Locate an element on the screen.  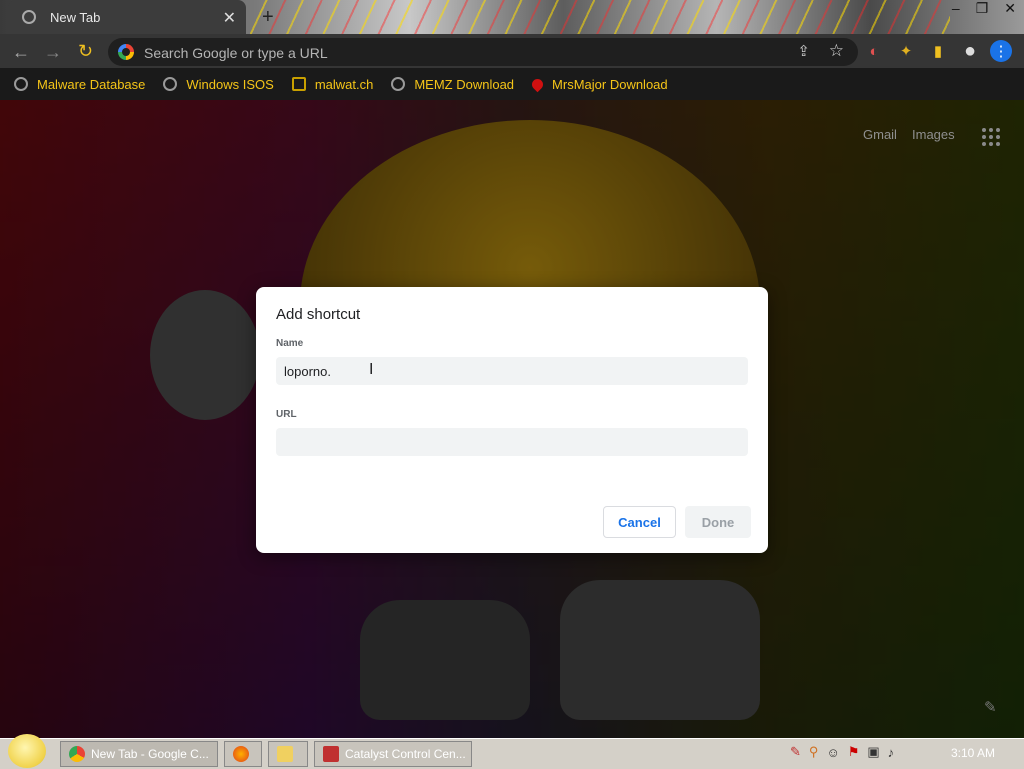
dialog-title: Add shortcut is located at coordinates (318, 314).